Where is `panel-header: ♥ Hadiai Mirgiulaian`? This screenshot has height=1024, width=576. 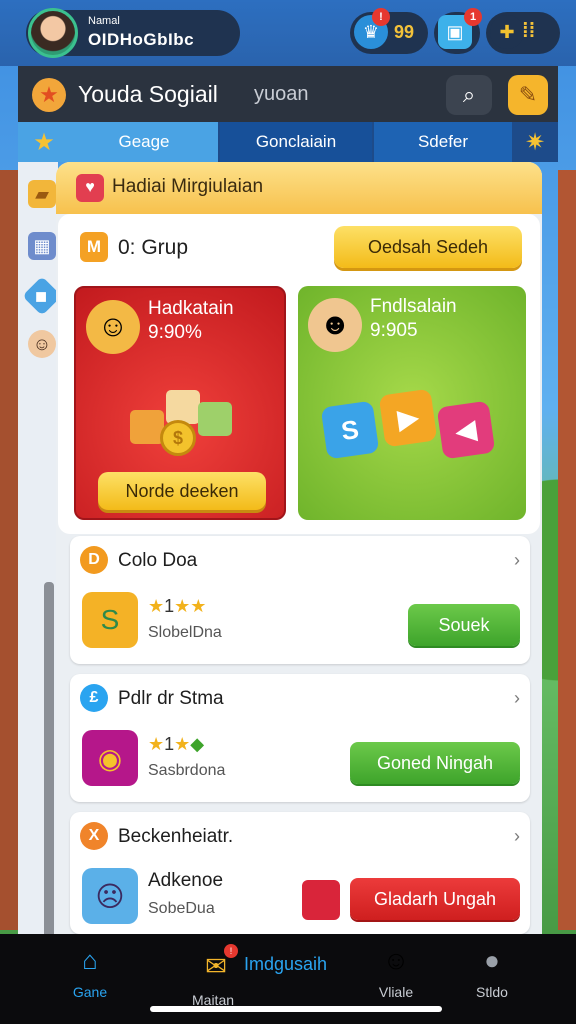 panel-header: ♥ Hadiai Mirgiulaian is located at coordinates (299, 188).